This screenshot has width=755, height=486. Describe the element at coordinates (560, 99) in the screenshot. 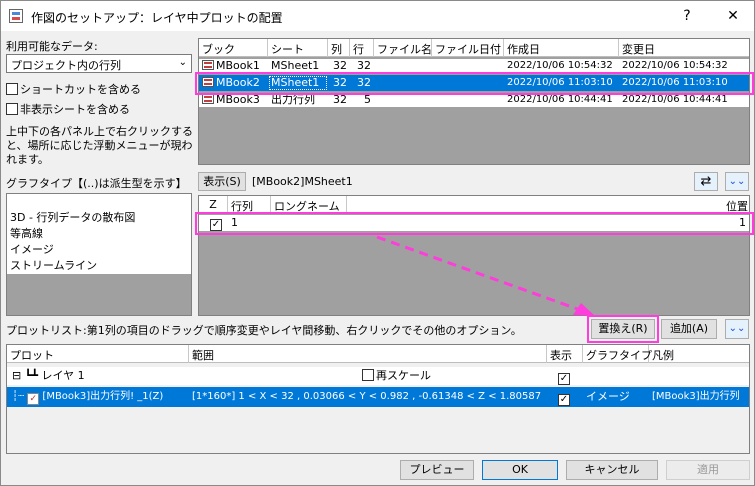

I see `created-date: 2022/10/06 10:44:41` at that location.